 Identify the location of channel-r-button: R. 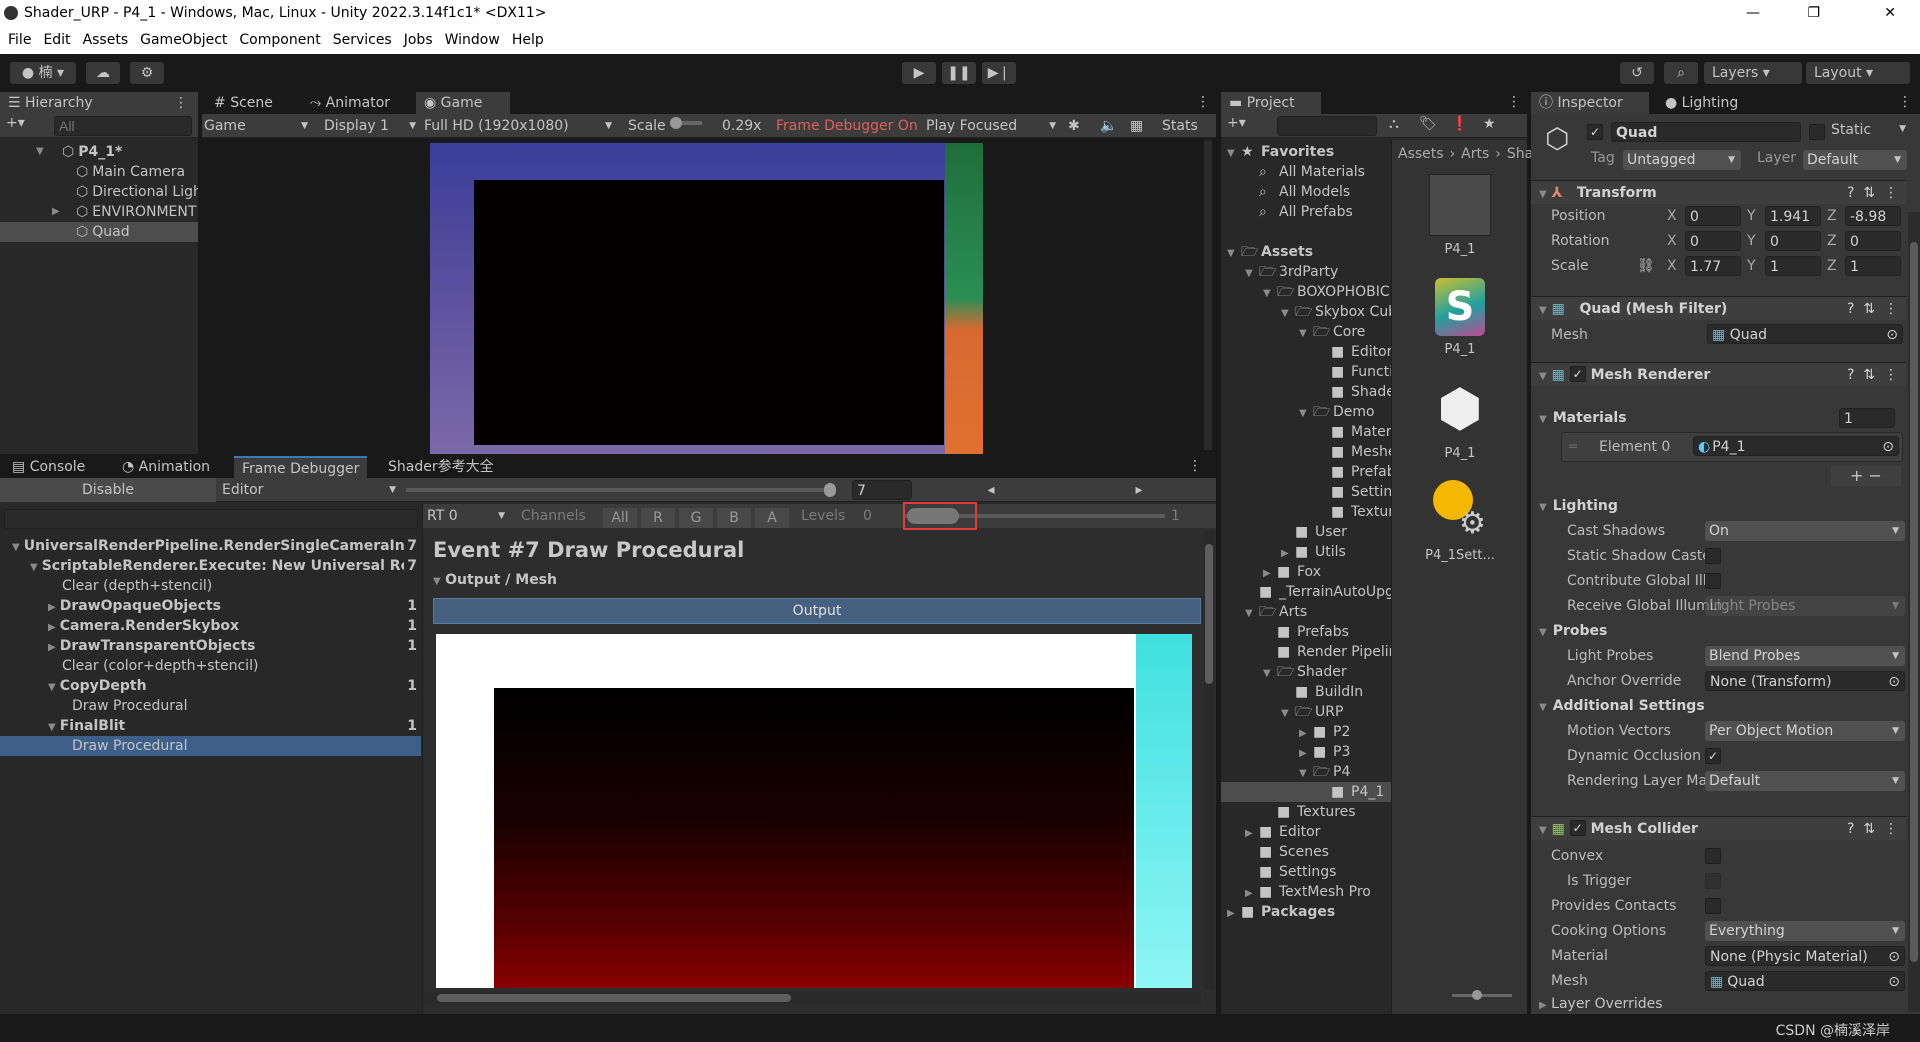
(658, 518).